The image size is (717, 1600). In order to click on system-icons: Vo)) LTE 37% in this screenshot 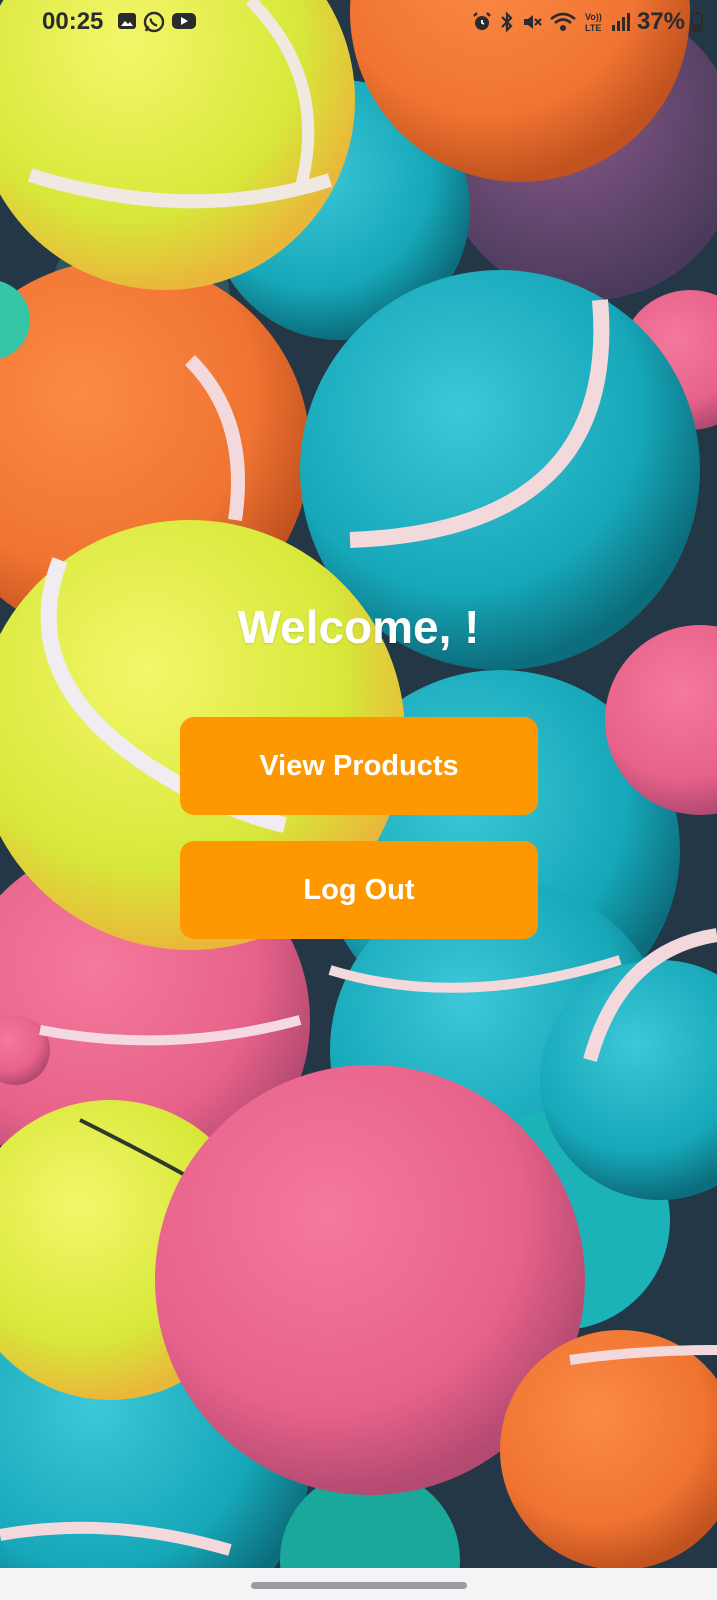, I will do `click(587, 22)`.